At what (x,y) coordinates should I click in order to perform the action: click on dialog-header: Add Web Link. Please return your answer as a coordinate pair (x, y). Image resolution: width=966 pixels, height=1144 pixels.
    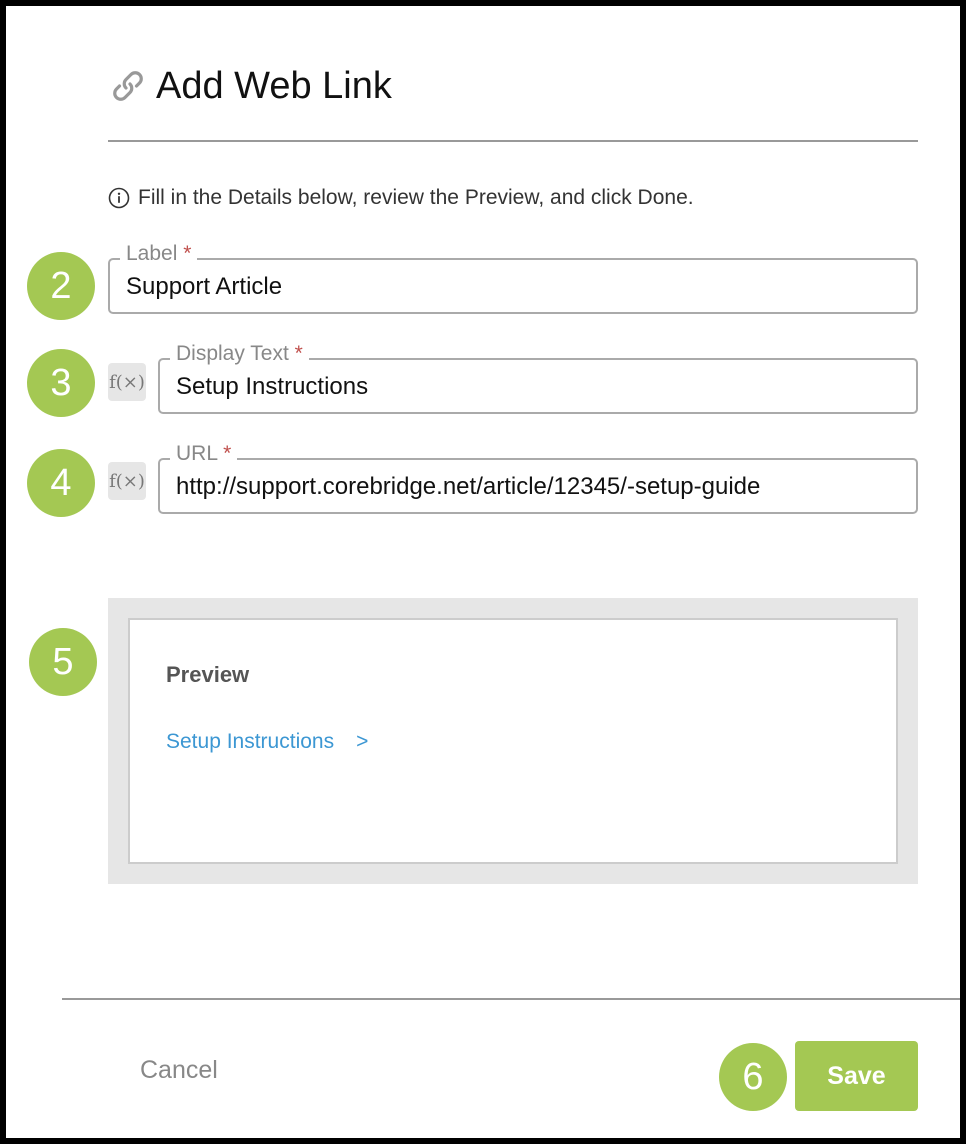
    Looking at the image, I should click on (250, 86).